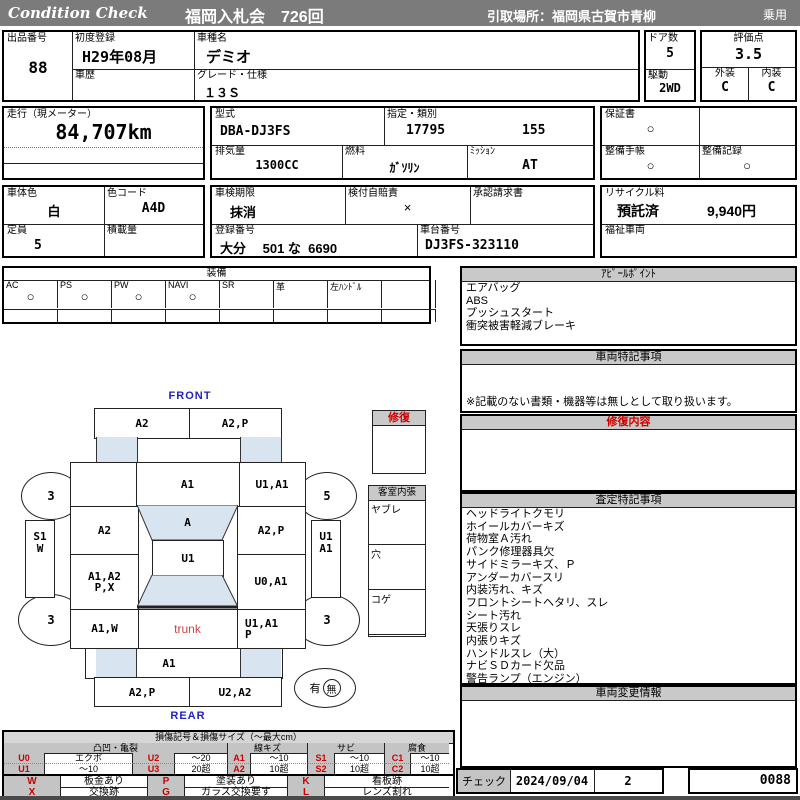 This screenshot has width=800, height=800. I want to click on pickup-location: 引取場所：福岡県古賀市青柳, so click(572, 16).